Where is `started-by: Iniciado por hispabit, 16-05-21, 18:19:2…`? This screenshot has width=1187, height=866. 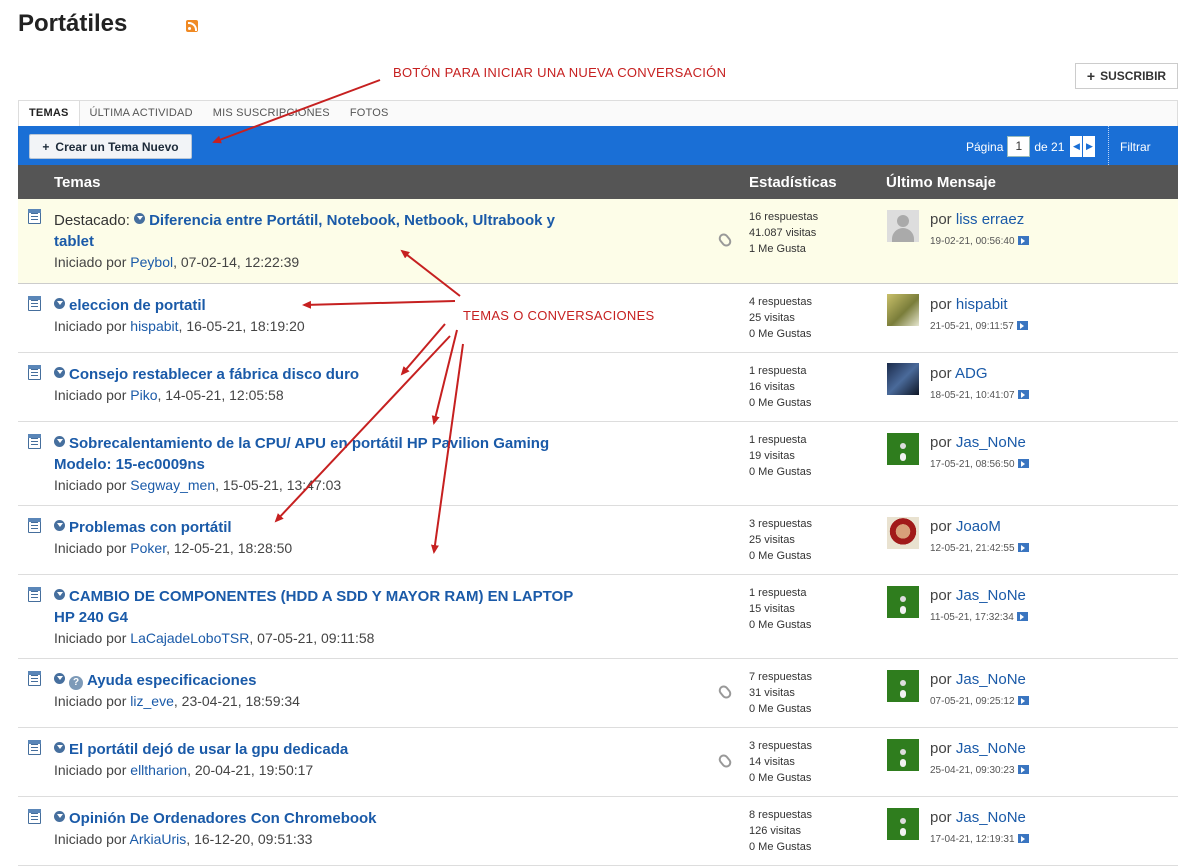 started-by: Iniciado por hispabit, 16-05-21, 18:19:2… is located at coordinates (179, 326).